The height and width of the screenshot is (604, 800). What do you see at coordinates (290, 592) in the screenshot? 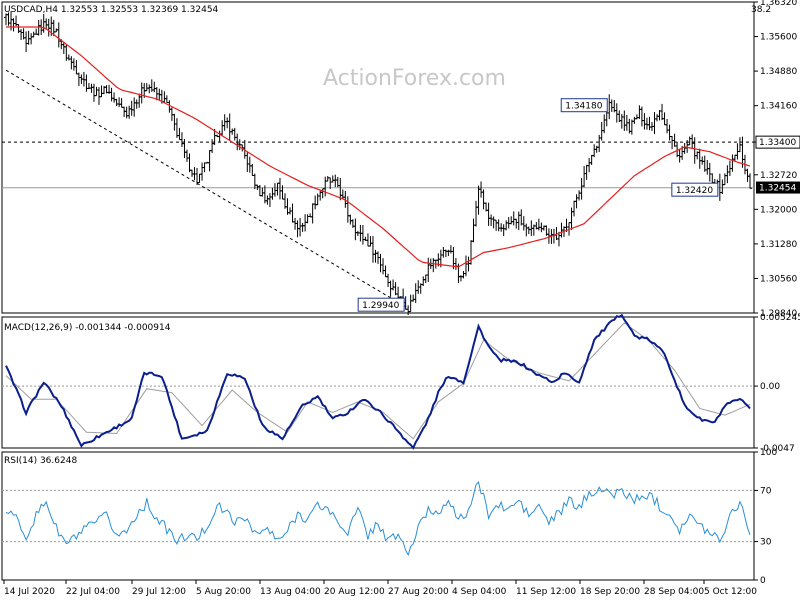
I see `x-tick-label: 13 Aug 04:00` at bounding box center [290, 592].